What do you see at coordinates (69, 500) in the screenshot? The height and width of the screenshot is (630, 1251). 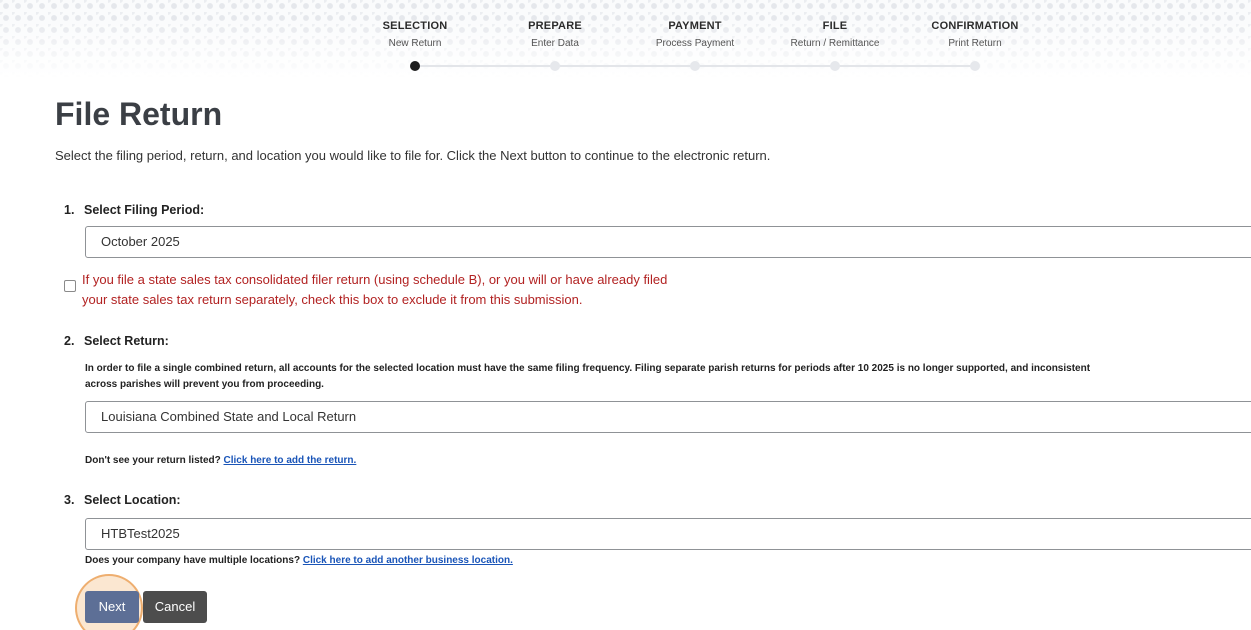 I see `section-number: 3.` at bounding box center [69, 500].